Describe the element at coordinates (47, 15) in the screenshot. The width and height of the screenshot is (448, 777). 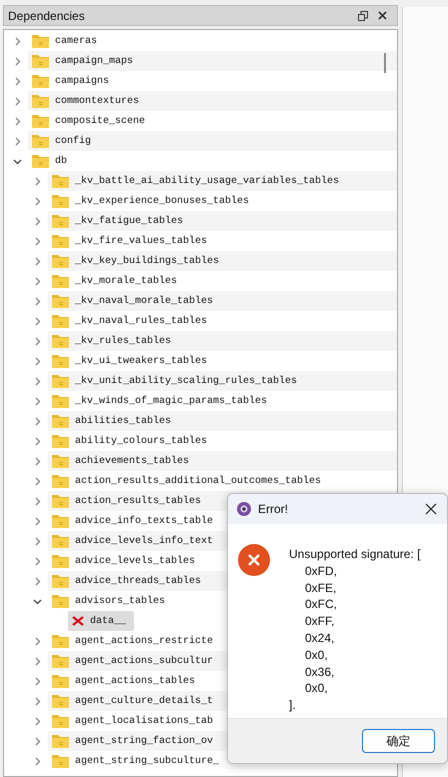
I see `panel-title: Dependencies` at that location.